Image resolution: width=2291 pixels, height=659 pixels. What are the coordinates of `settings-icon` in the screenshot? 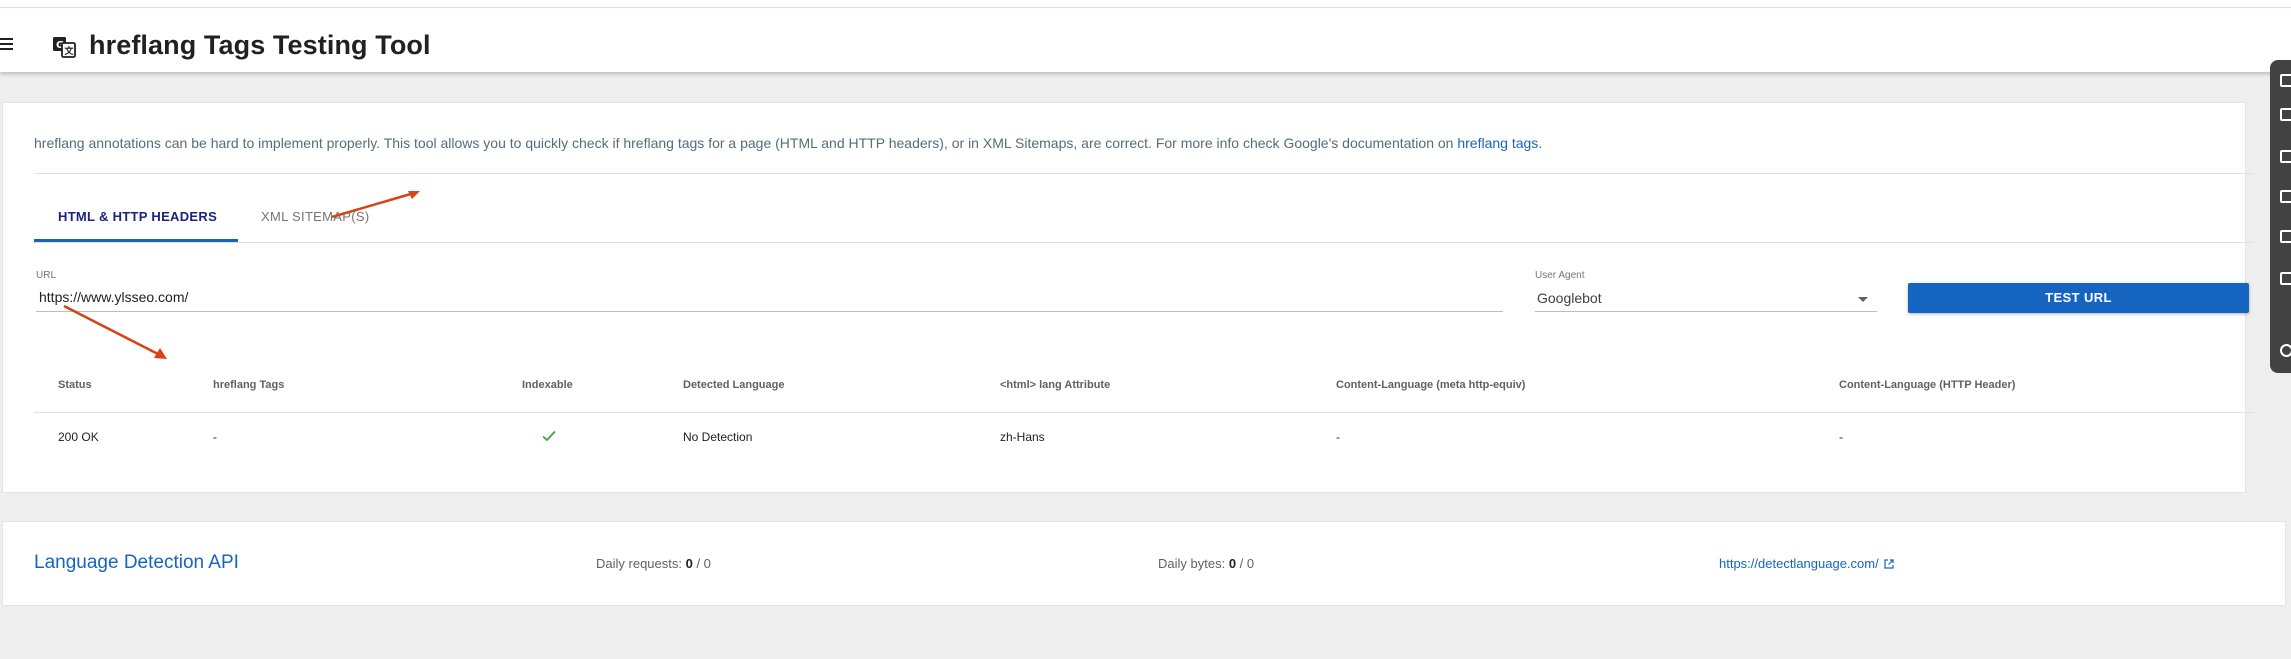 It's located at (2285, 350).